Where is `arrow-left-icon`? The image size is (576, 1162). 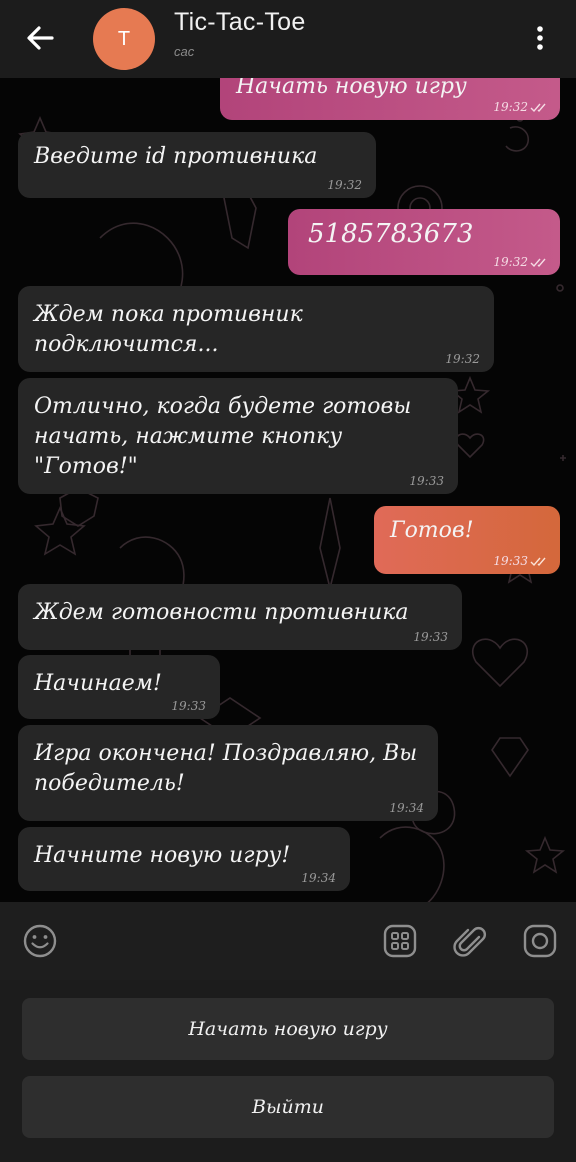 arrow-left-icon is located at coordinates (40, 38).